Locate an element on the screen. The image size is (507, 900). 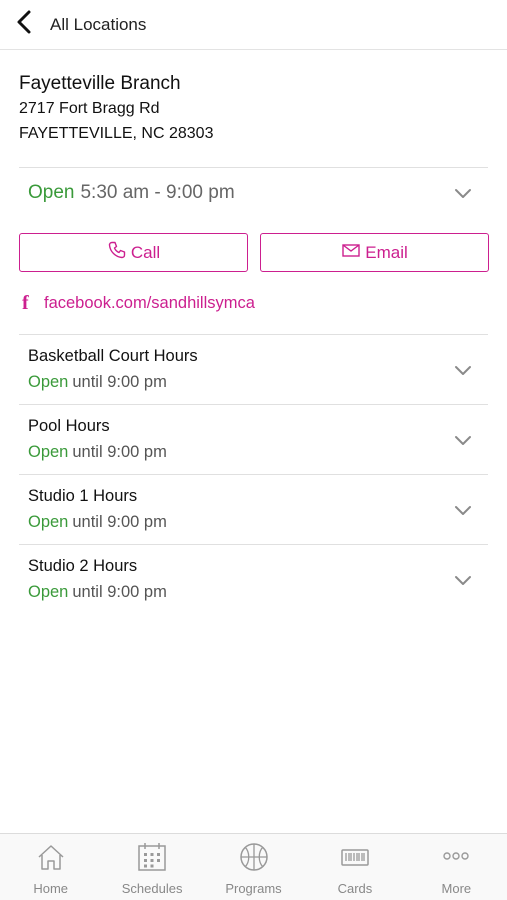
envelope-icon is located at coordinates (353, 252).